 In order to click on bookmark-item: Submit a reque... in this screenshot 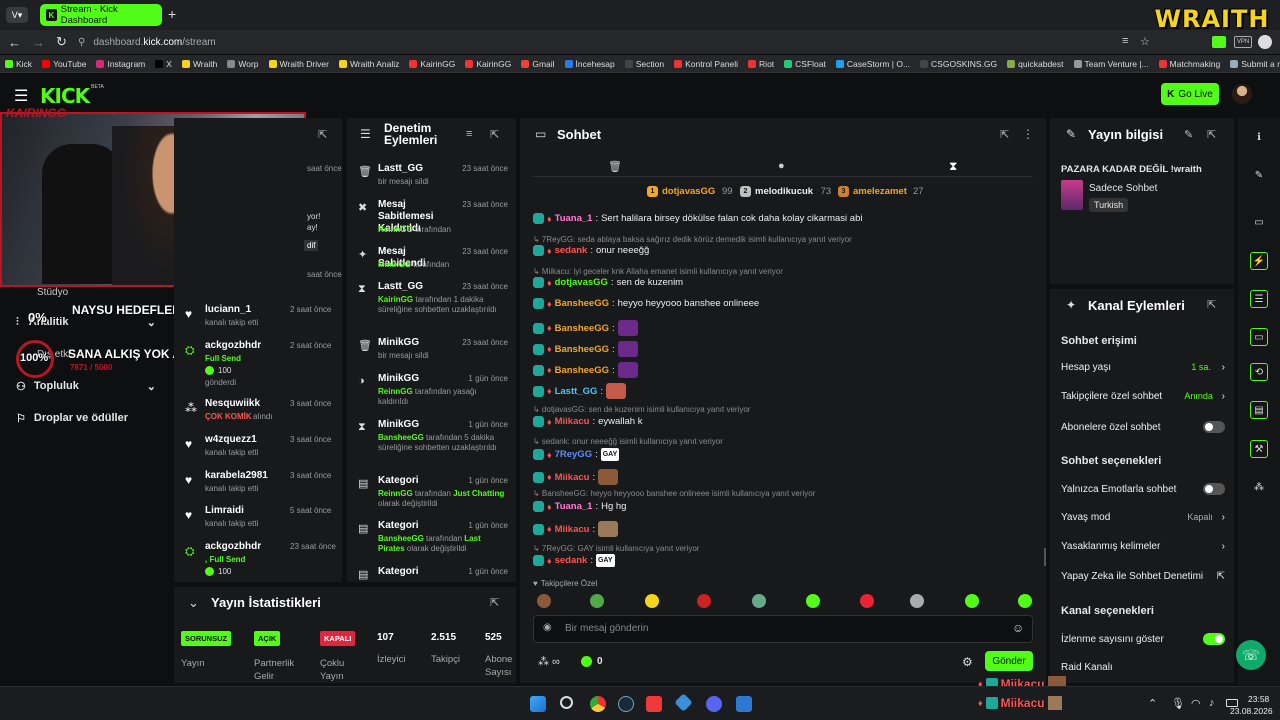, I will do `click(1252, 64)`.